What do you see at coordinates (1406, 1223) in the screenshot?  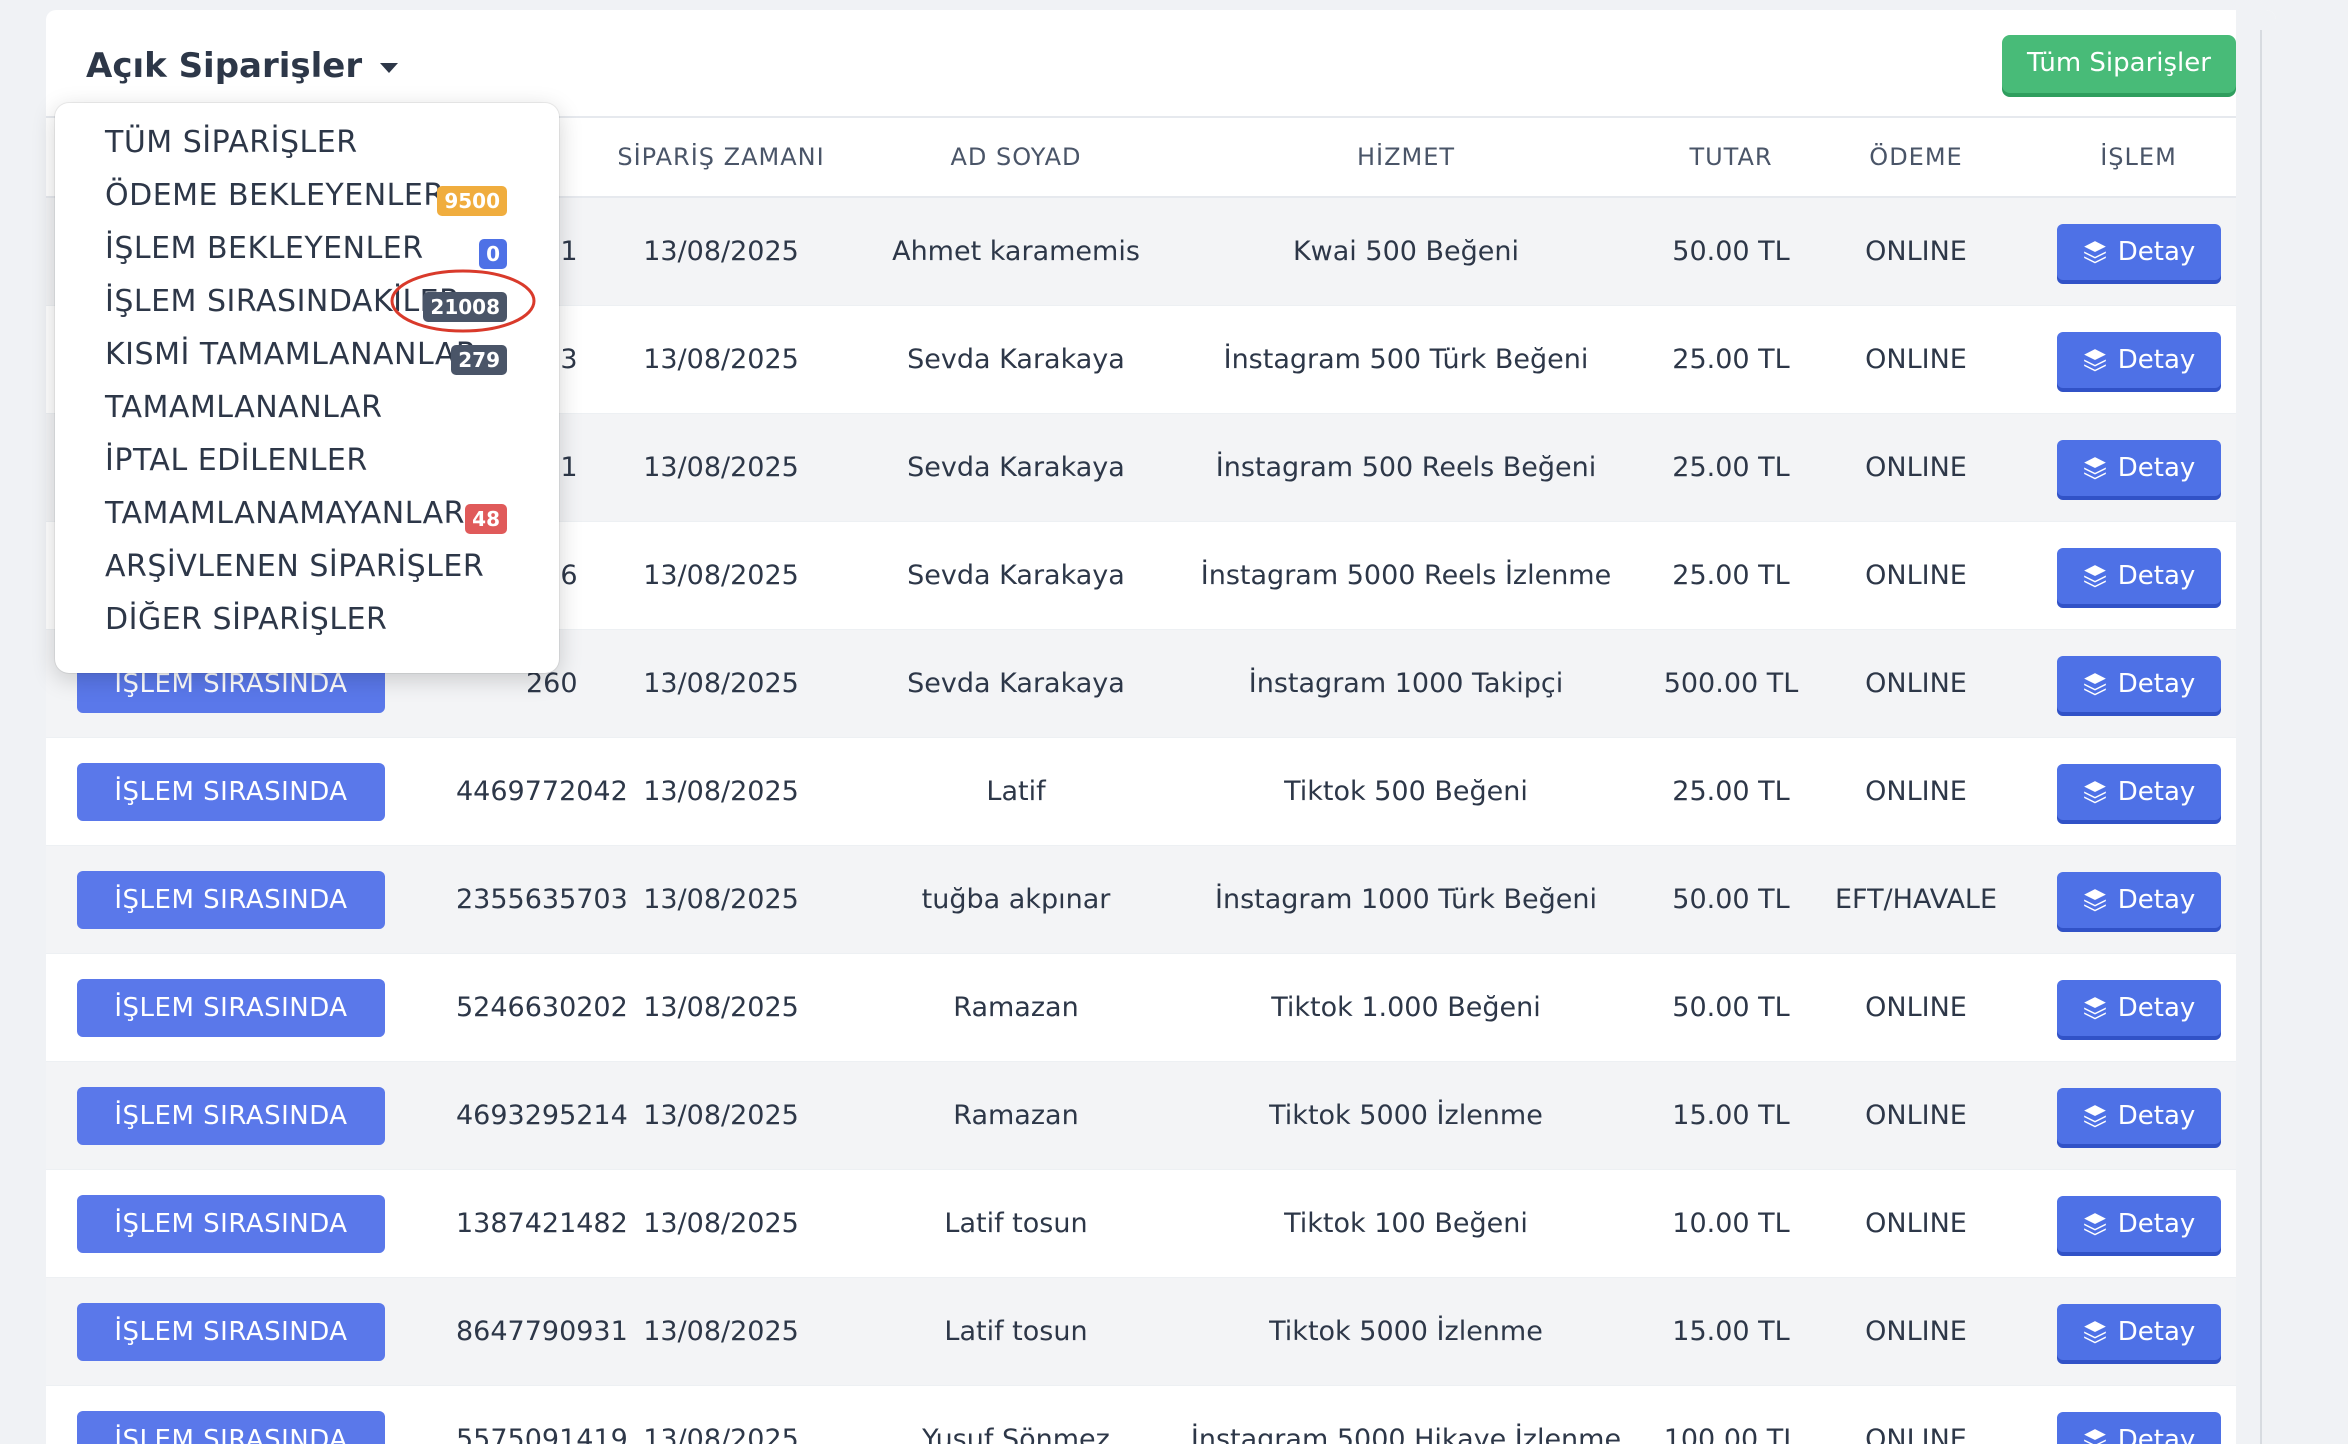 I see `service-cell: Tiktok 100 Beğeni` at bounding box center [1406, 1223].